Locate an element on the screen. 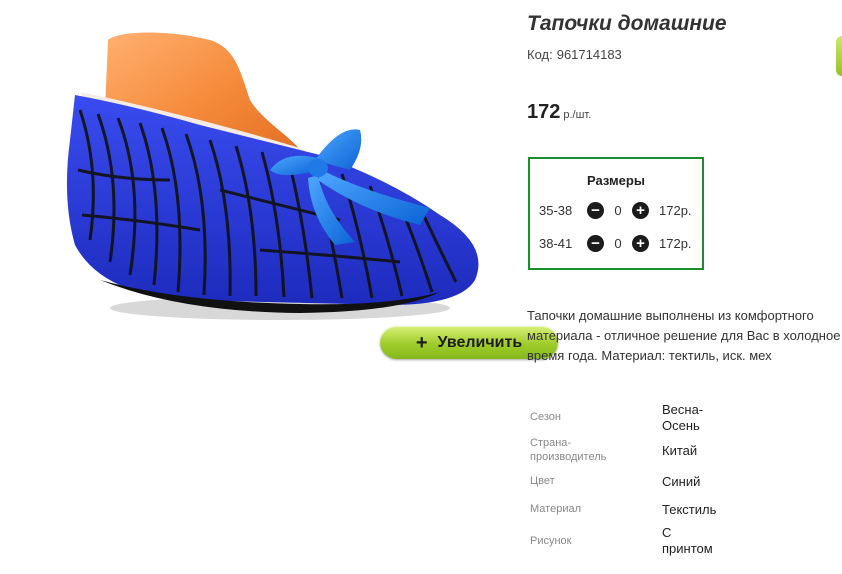  size-row: 38-41 − 0 + 172р. is located at coordinates (615, 243).